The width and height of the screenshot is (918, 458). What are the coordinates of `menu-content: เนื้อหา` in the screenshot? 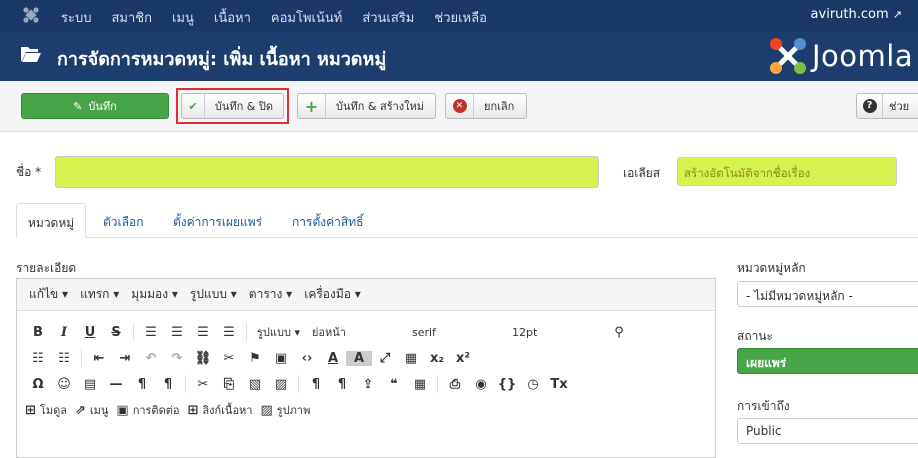 It's located at (232, 17).